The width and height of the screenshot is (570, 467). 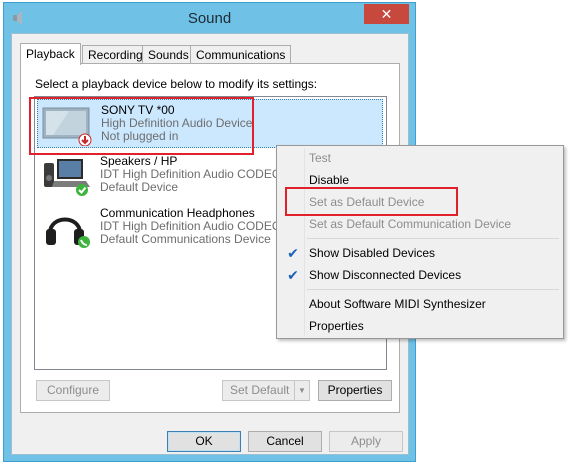 I want to click on tab-sounds: Sounds, so click(x=168, y=54).